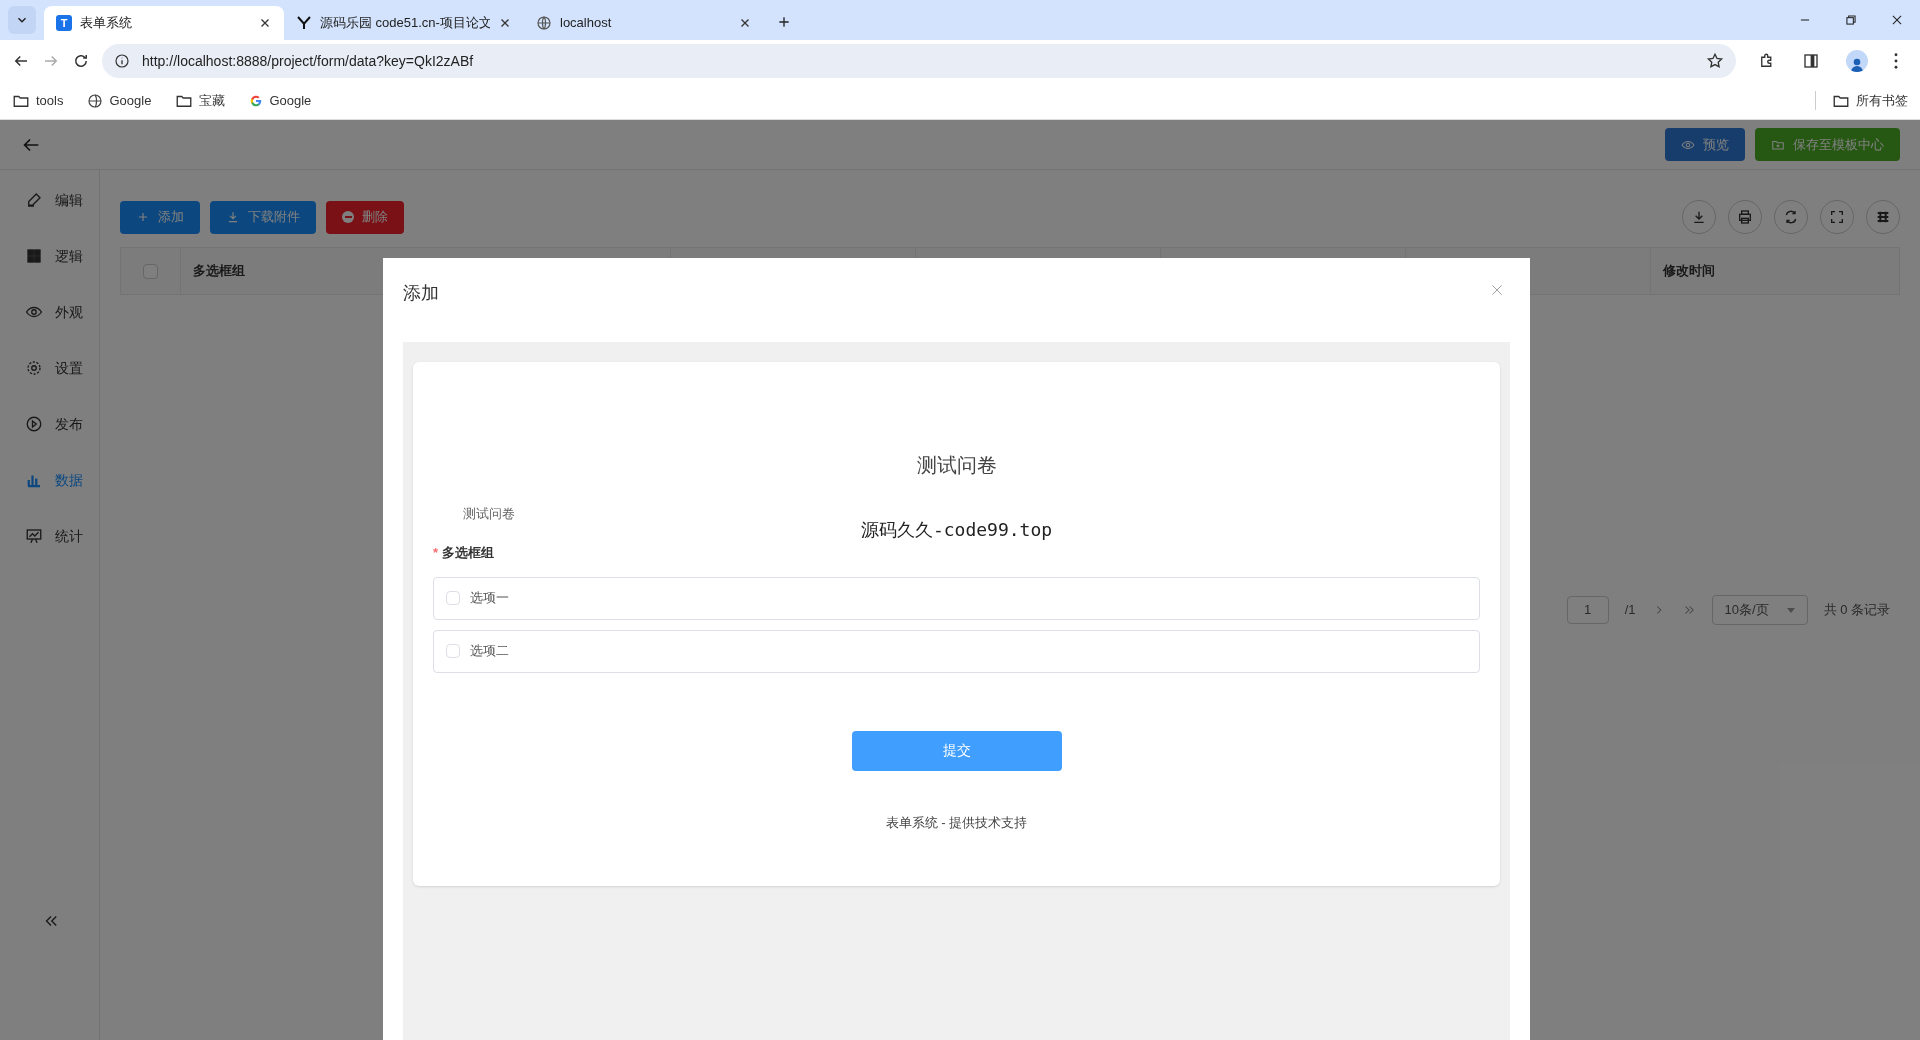 This screenshot has height=1040, width=1920. What do you see at coordinates (200, 100) in the screenshot?
I see `bookmark: 宝藏` at bounding box center [200, 100].